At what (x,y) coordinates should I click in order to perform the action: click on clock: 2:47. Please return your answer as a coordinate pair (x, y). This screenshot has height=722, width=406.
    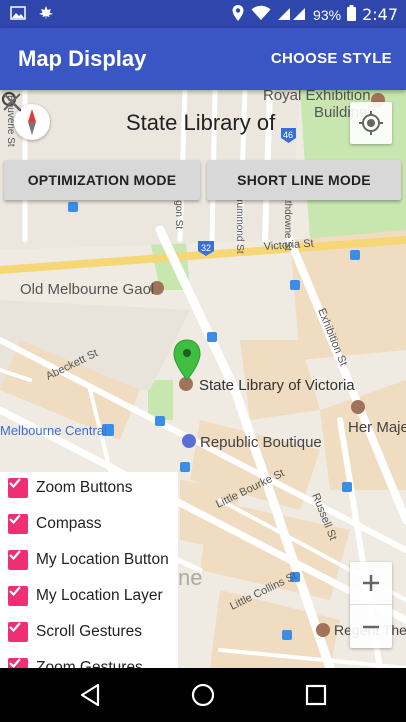
    Looking at the image, I should click on (380, 14).